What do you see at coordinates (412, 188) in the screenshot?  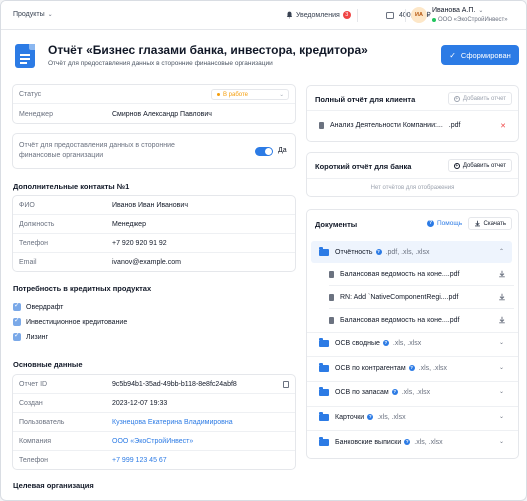 I see `empty-state: Нет отчётов для отображения` at bounding box center [412, 188].